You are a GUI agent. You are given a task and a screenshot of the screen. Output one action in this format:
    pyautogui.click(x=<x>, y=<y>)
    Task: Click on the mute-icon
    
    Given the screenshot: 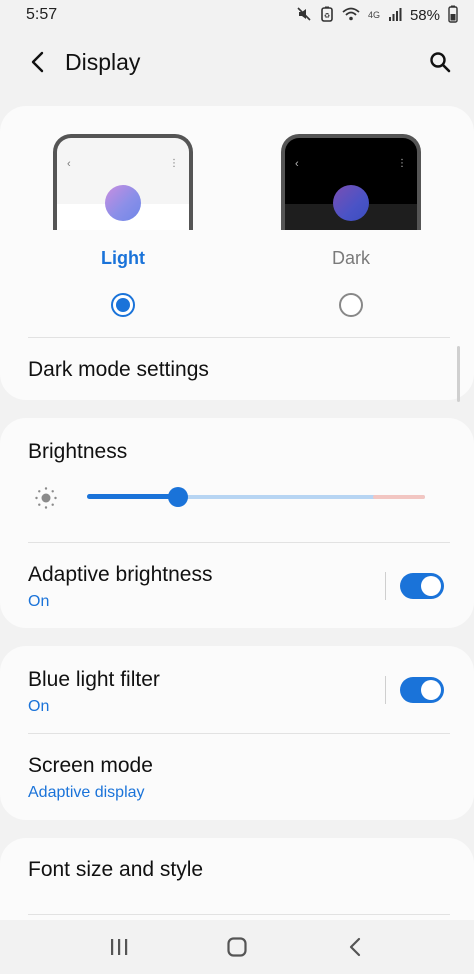 What is the action you would take?
    pyautogui.click(x=304, y=15)
    